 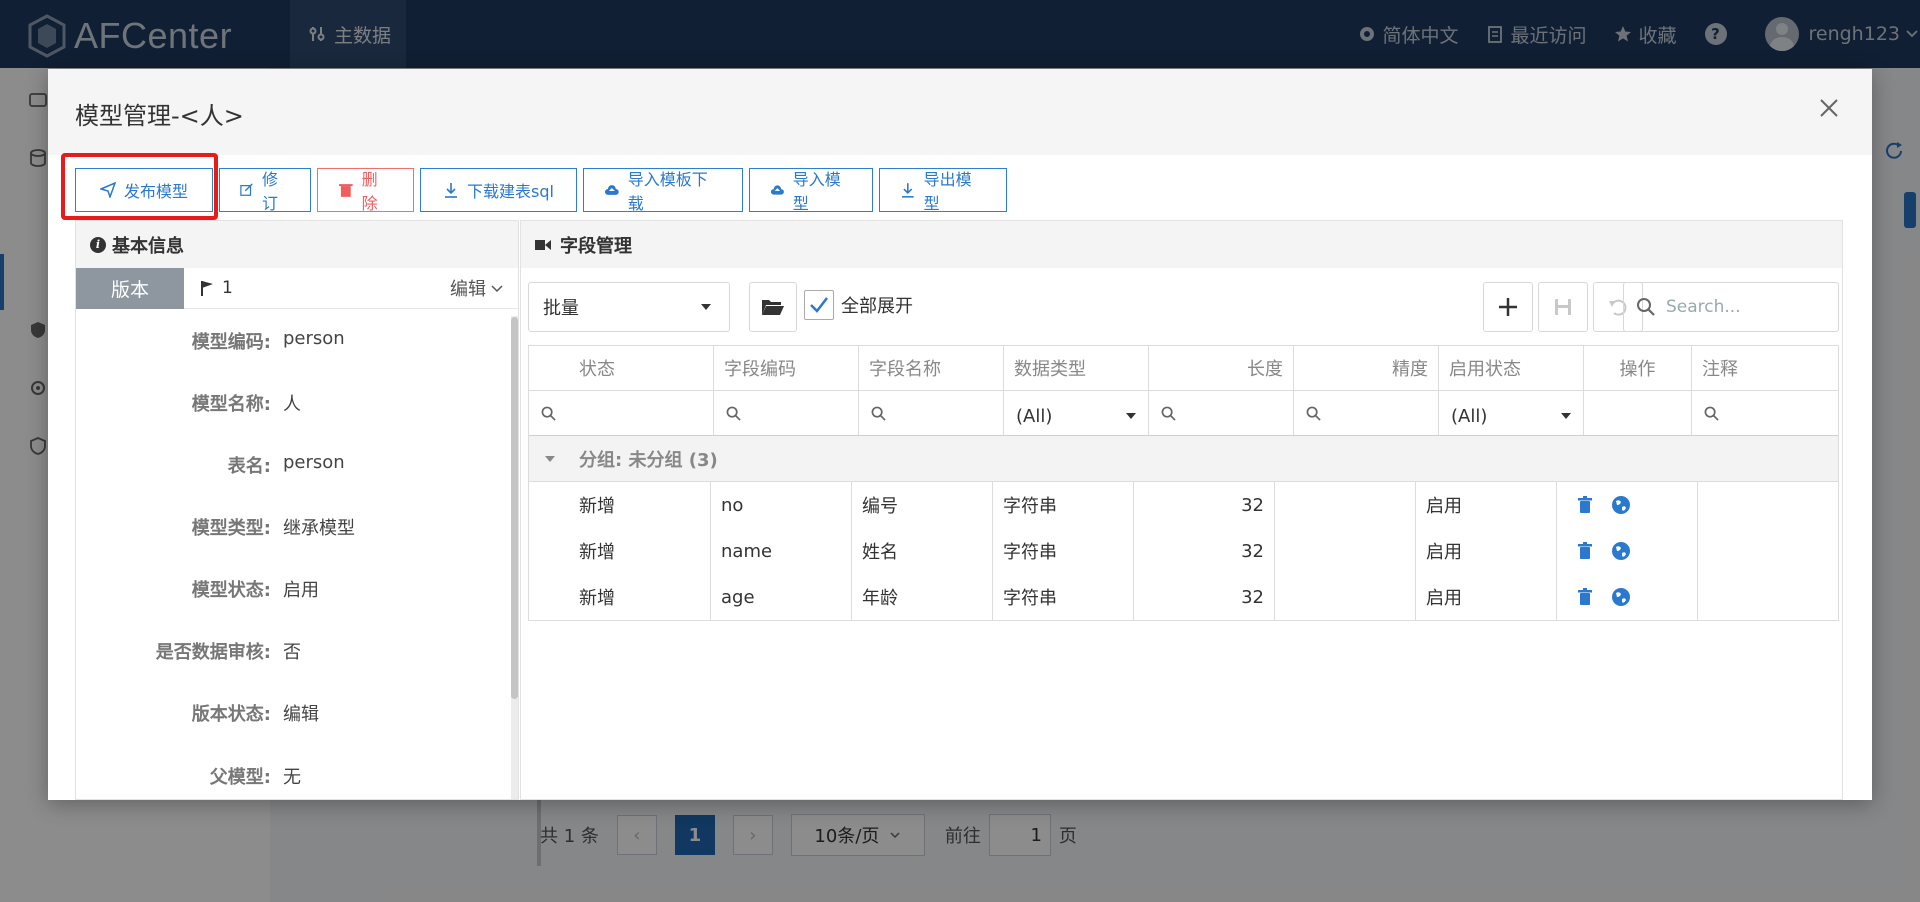 What do you see at coordinates (301, 590) in the screenshot?
I see `prop-value: 启用` at bounding box center [301, 590].